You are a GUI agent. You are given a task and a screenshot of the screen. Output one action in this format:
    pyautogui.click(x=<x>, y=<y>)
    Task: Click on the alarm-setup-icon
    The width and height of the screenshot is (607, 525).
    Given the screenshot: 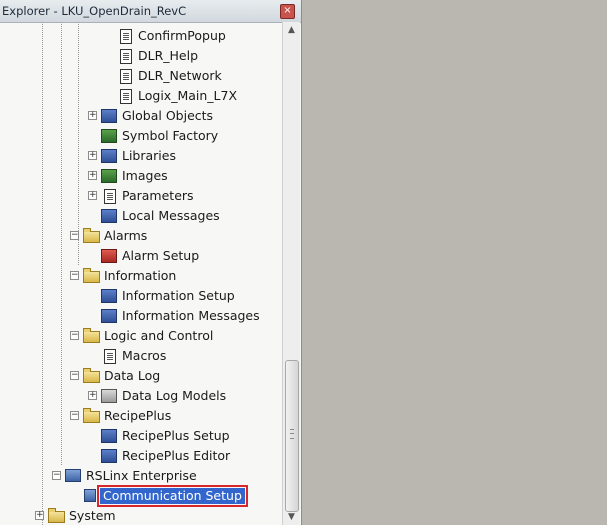 What is the action you would take?
    pyautogui.click(x=109, y=256)
    